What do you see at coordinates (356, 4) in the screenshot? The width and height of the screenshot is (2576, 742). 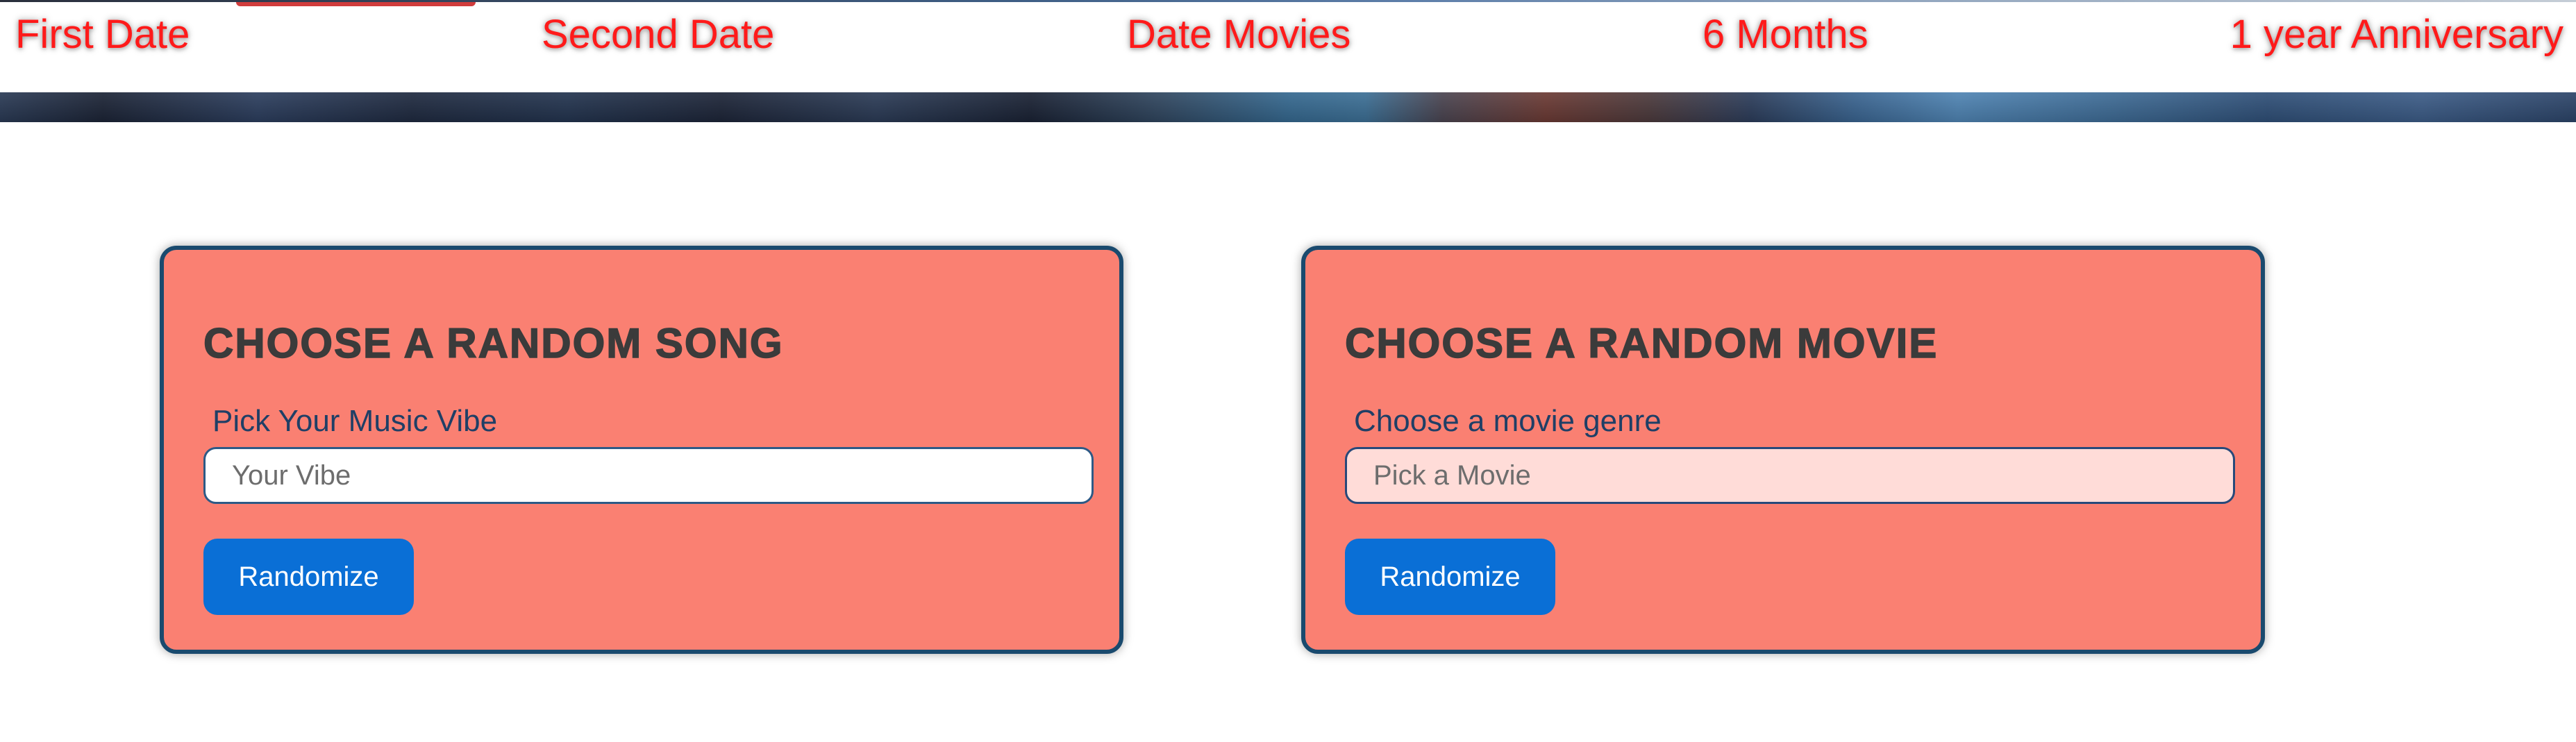 I see `nav-decoration` at bounding box center [356, 4].